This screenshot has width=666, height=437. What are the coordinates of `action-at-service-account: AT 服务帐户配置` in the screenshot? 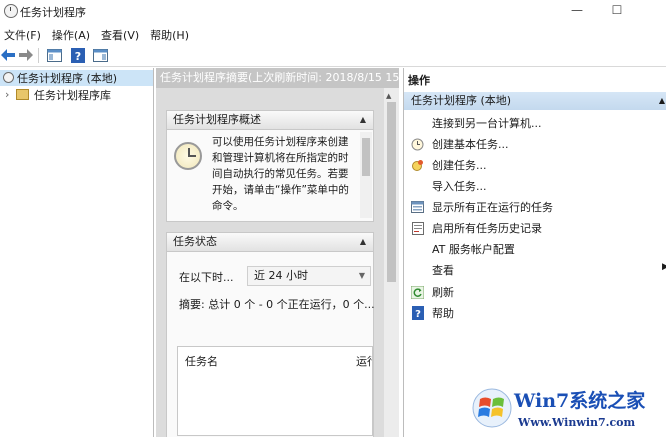 It's located at (535, 249).